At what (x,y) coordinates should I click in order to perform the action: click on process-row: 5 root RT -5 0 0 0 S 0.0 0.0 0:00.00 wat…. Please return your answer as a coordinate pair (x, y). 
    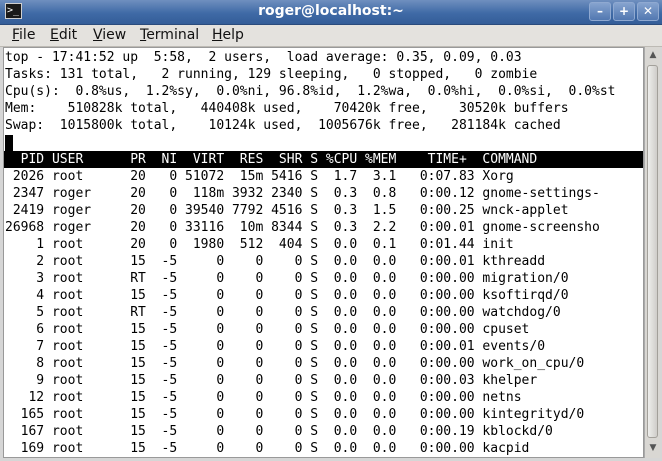
    Looking at the image, I should click on (283, 312).